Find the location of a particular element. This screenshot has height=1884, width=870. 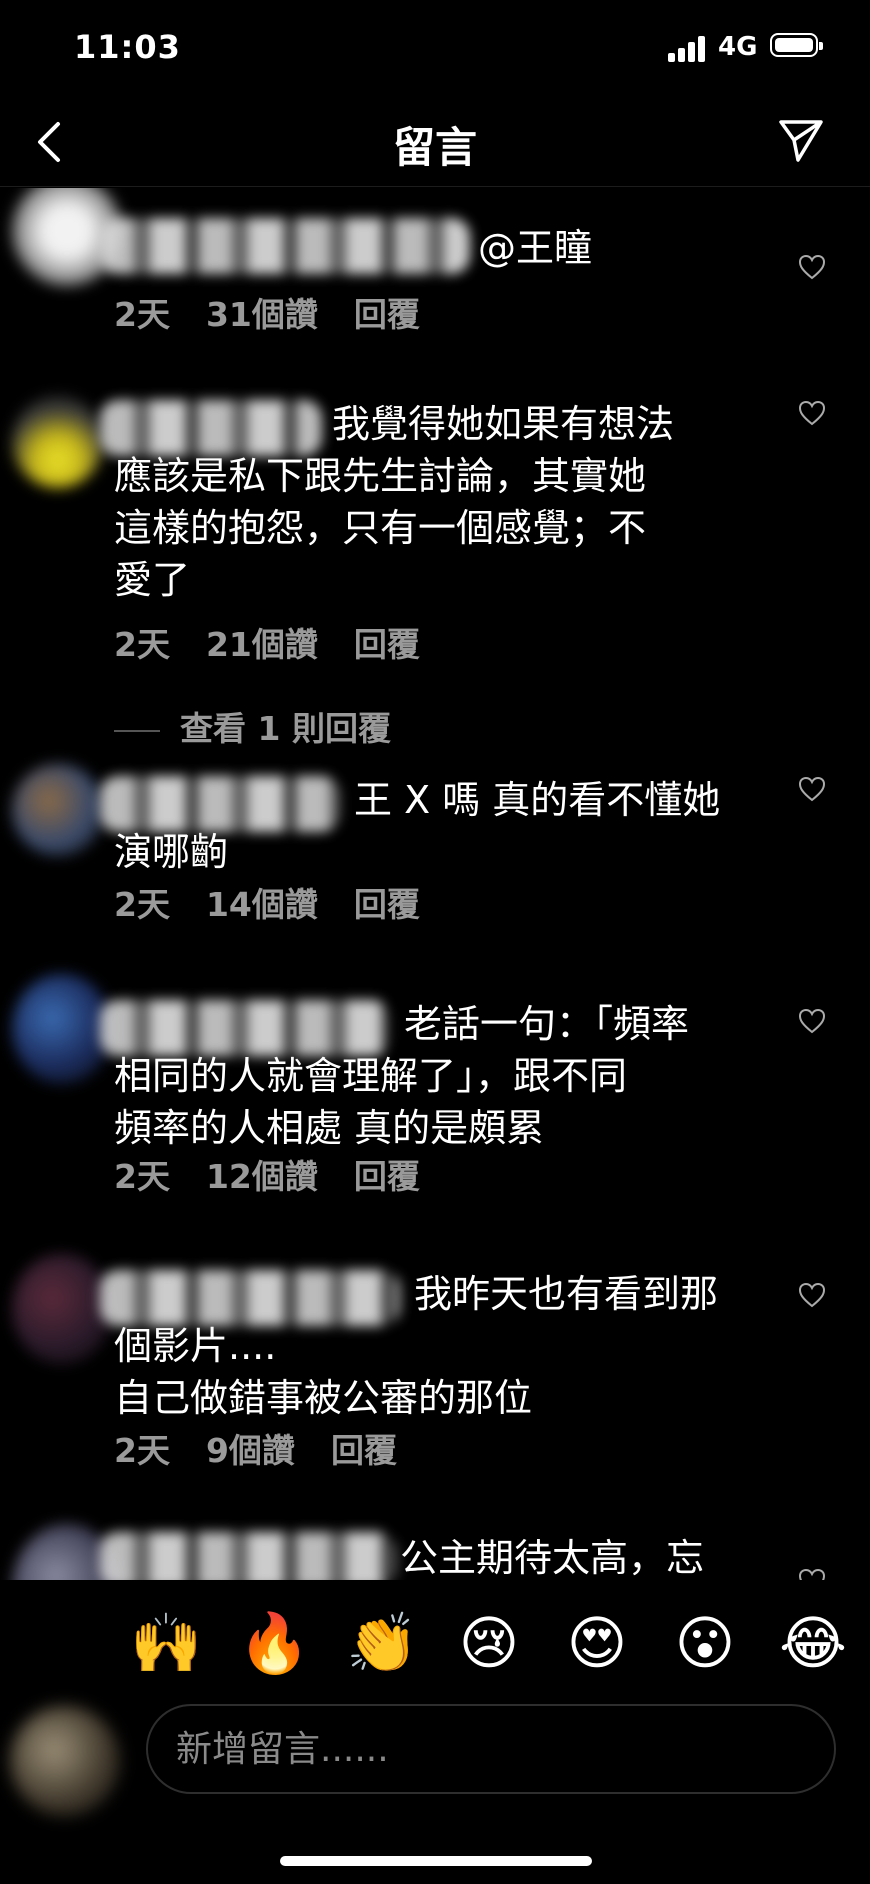

comment-text: 老話一句：「頻率 相同的人就會理解了」，跟不同 頻率的人相處 真的是頗累 is located at coordinates (402, 1076).